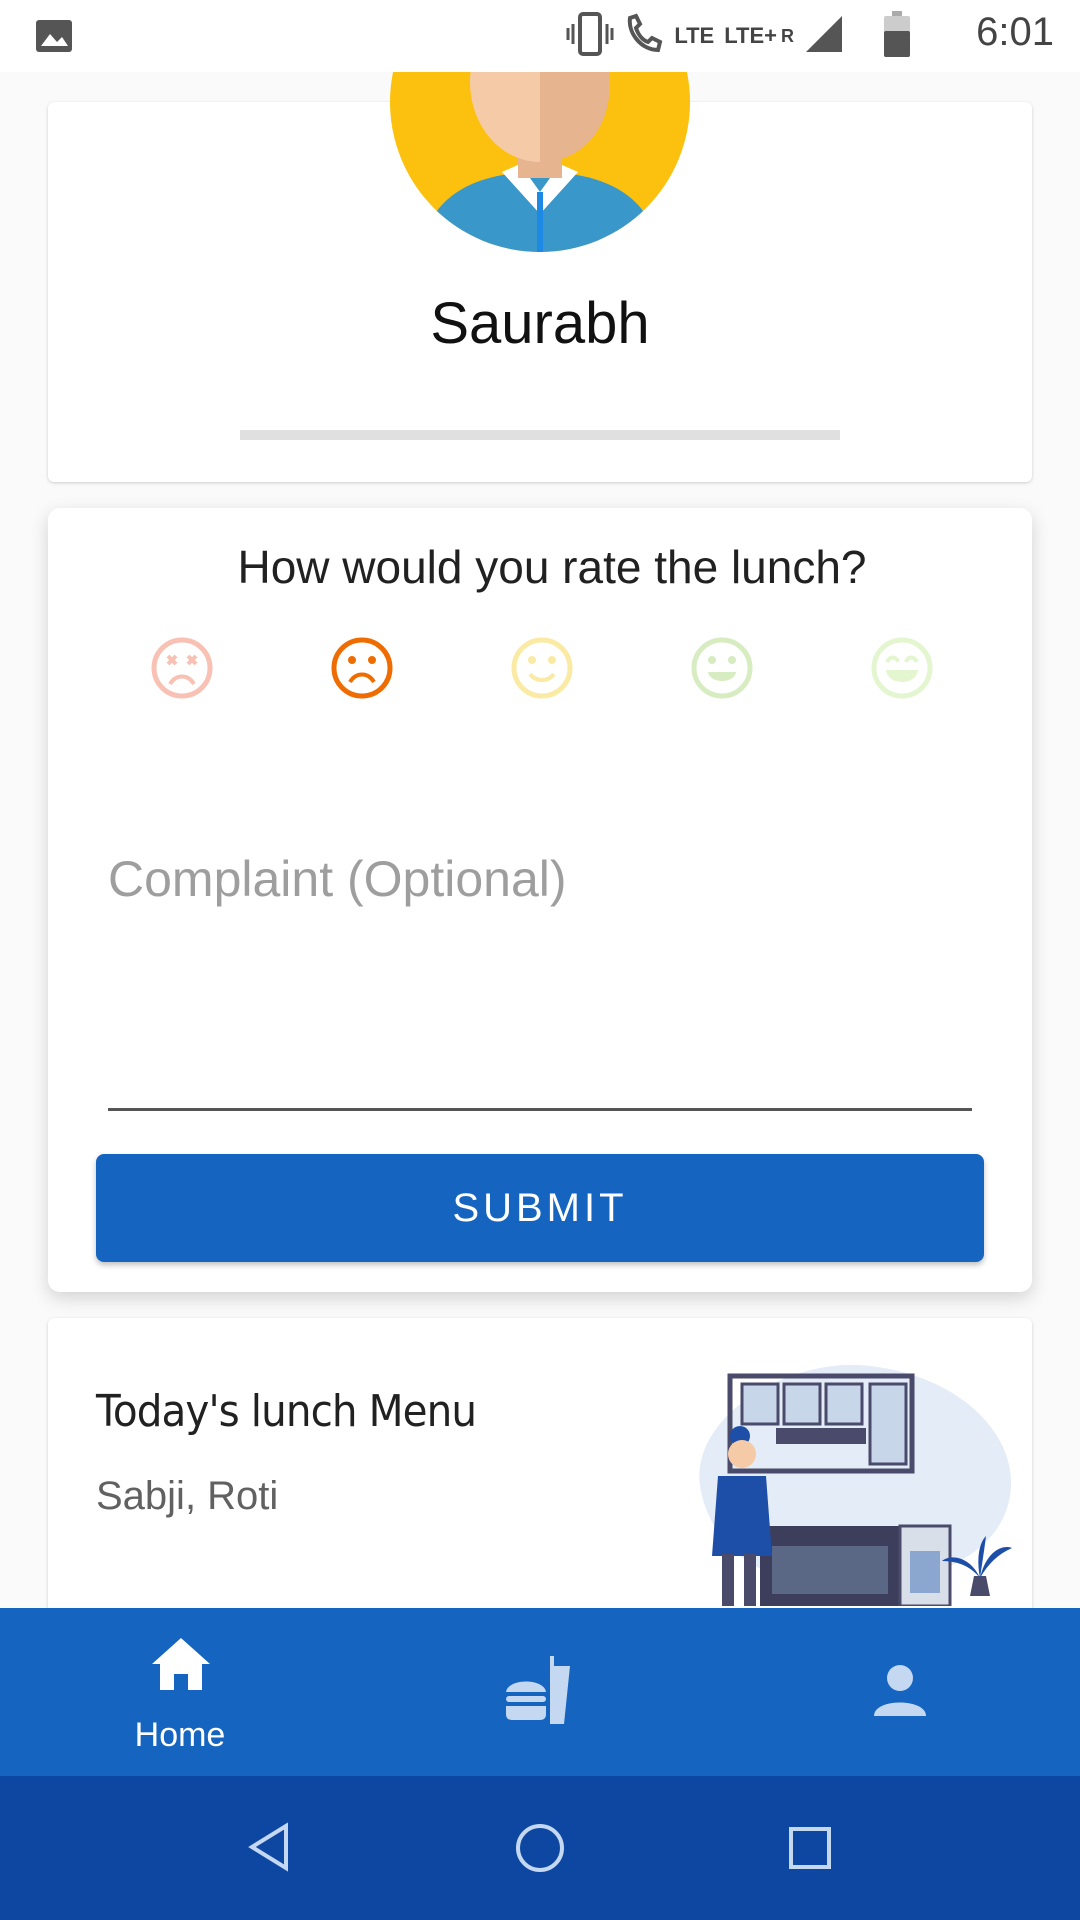 The image size is (1080, 1920). I want to click on rating-options, so click(550, 668).